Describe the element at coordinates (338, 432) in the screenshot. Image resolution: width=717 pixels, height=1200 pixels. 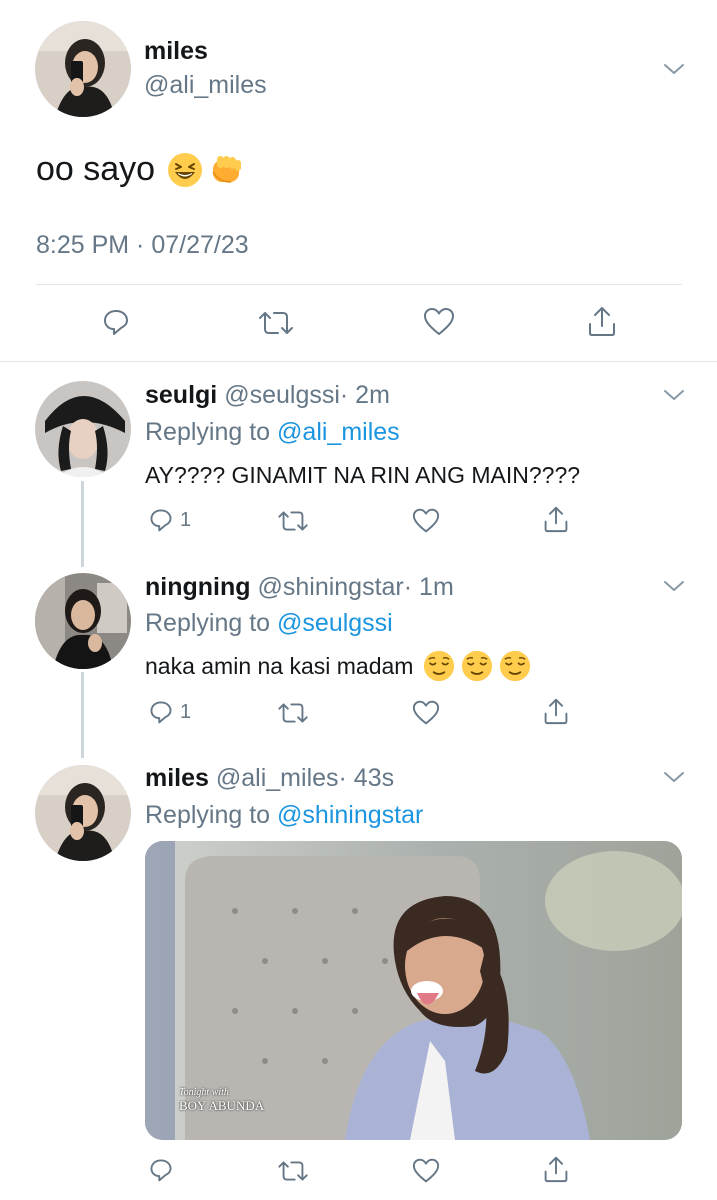
I see `mention-link: @ali_miles` at that location.